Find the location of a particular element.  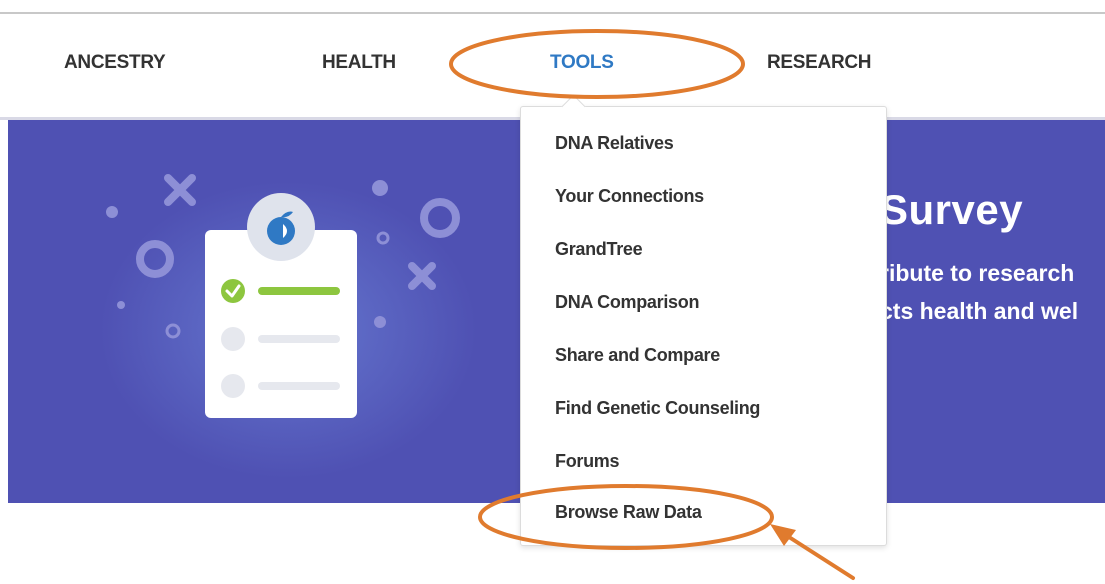

menu-item-dna-comparison: DNA Comparison is located at coordinates (627, 302).